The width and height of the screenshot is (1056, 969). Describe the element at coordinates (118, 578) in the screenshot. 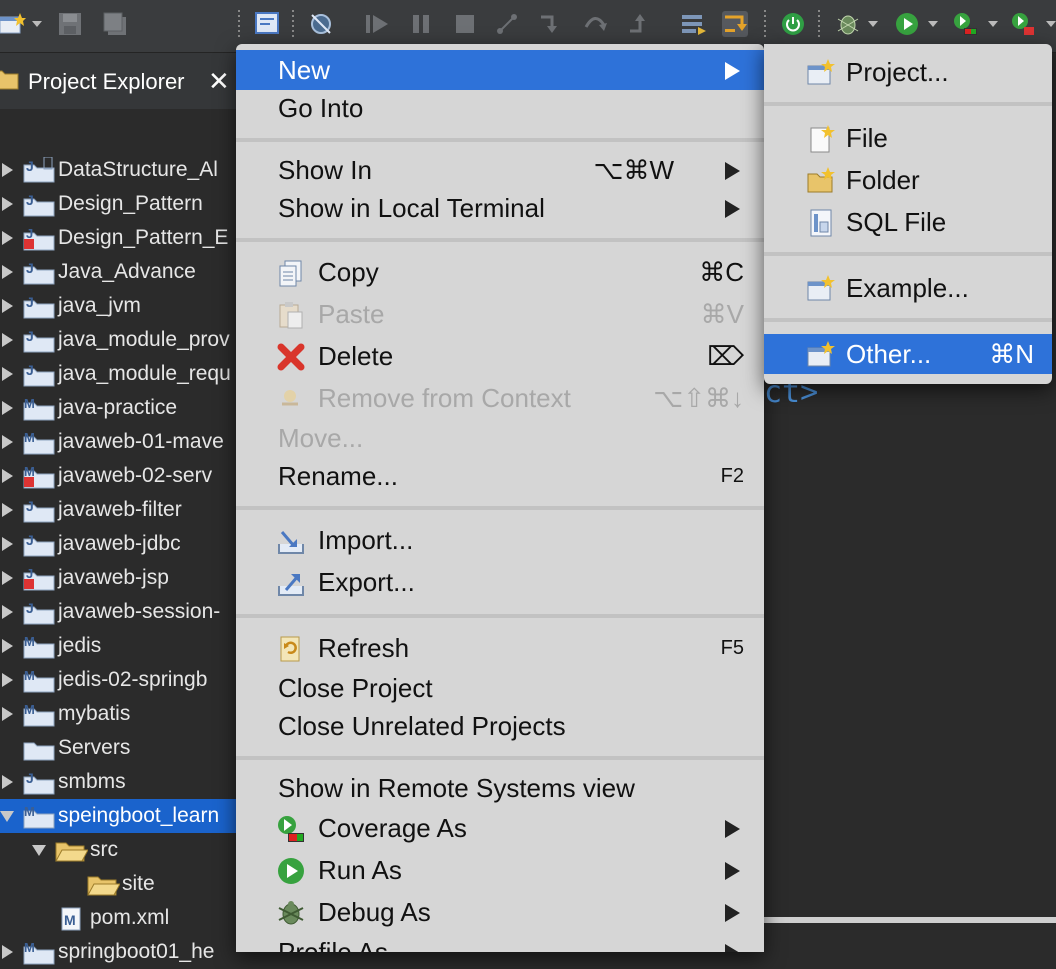

I see `tree-item: J javaweb-jsp` at that location.